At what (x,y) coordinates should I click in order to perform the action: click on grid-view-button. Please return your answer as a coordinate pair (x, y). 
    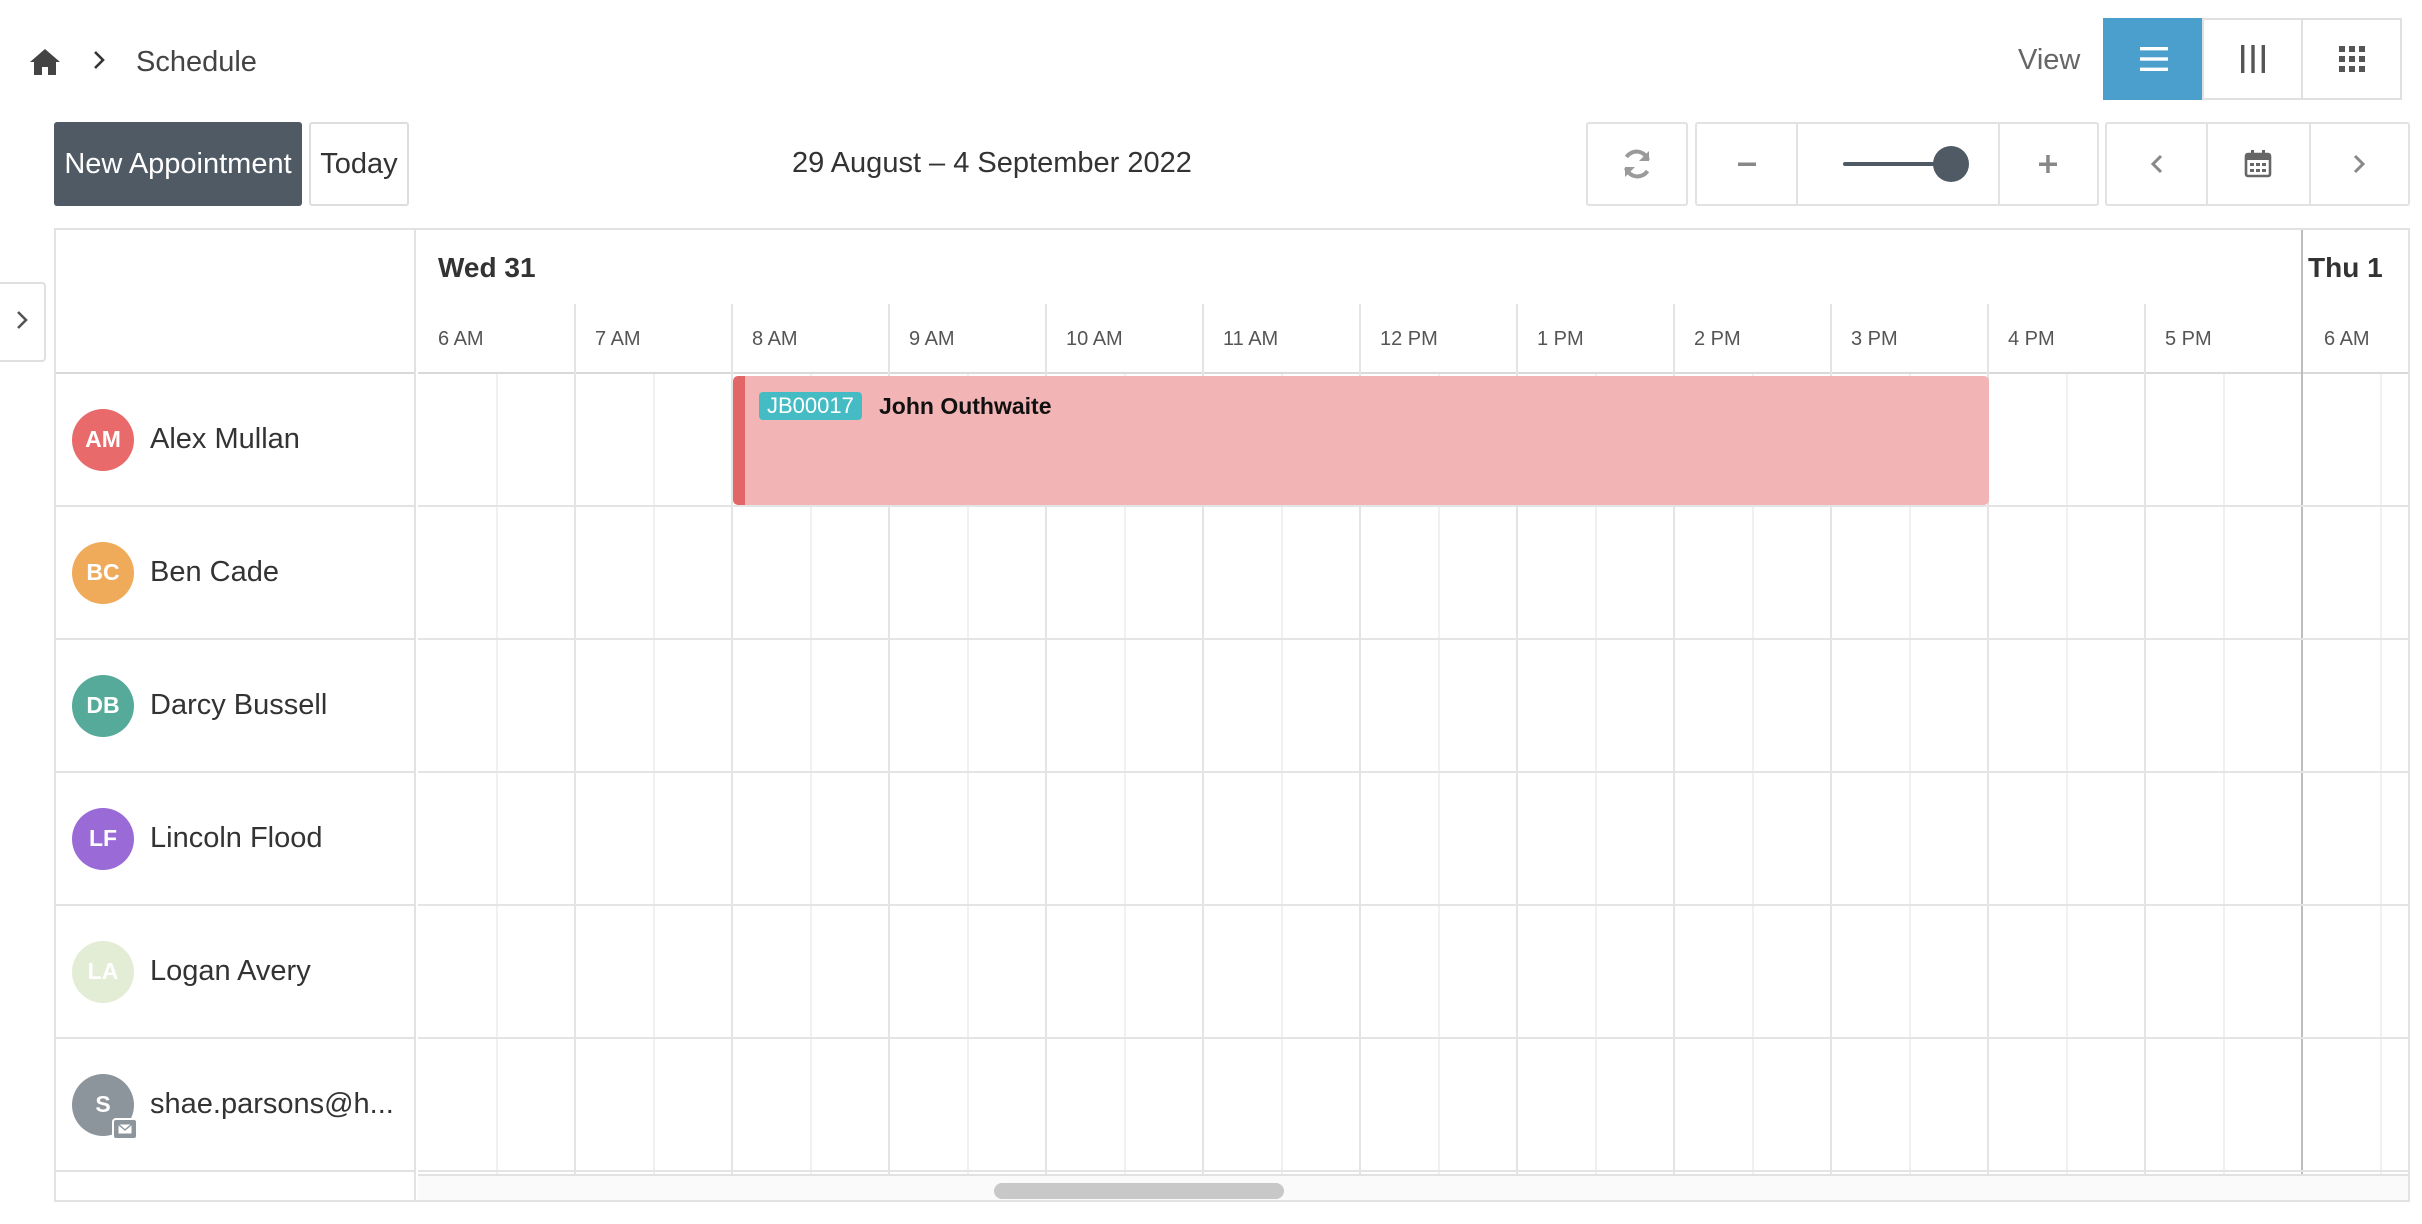
    Looking at the image, I should click on (2351, 59).